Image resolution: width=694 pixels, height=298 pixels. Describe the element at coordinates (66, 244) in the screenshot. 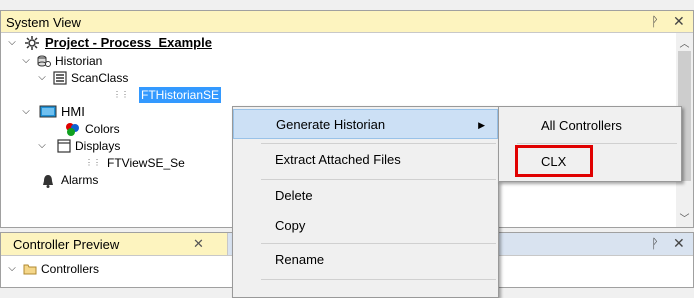

I see `controller-preview-title: Controller Preview` at that location.